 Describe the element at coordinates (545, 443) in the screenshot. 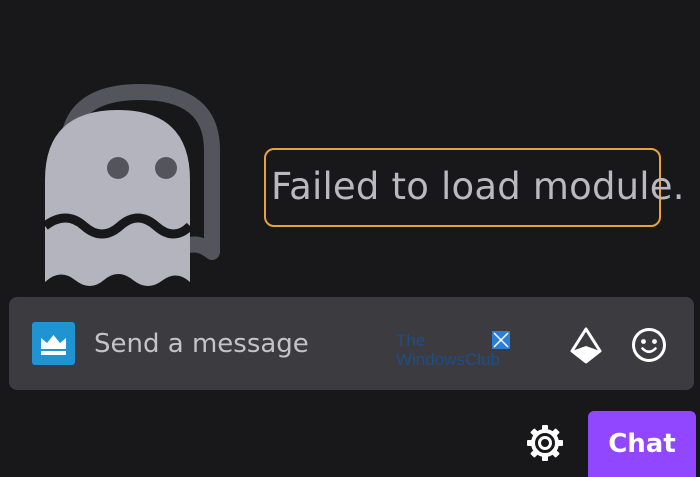

I see `gear-icon` at that location.